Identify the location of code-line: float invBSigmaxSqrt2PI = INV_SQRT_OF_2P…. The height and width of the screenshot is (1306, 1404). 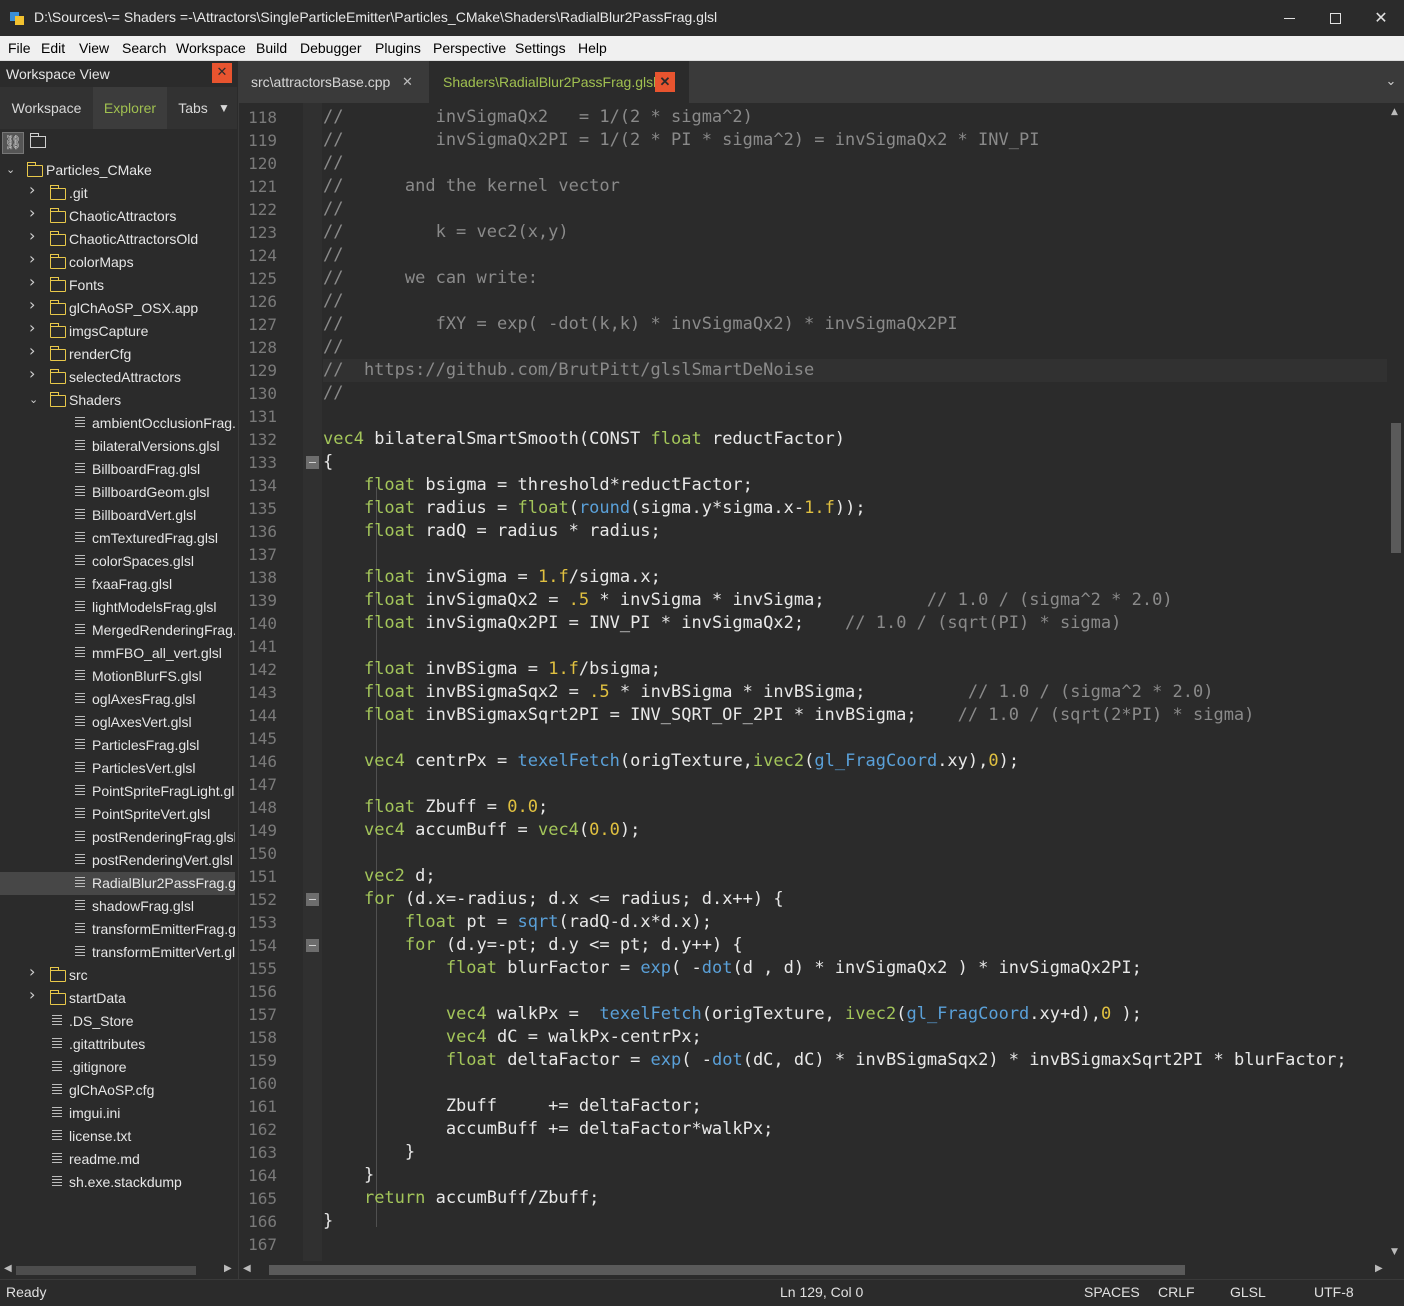
(855, 715).